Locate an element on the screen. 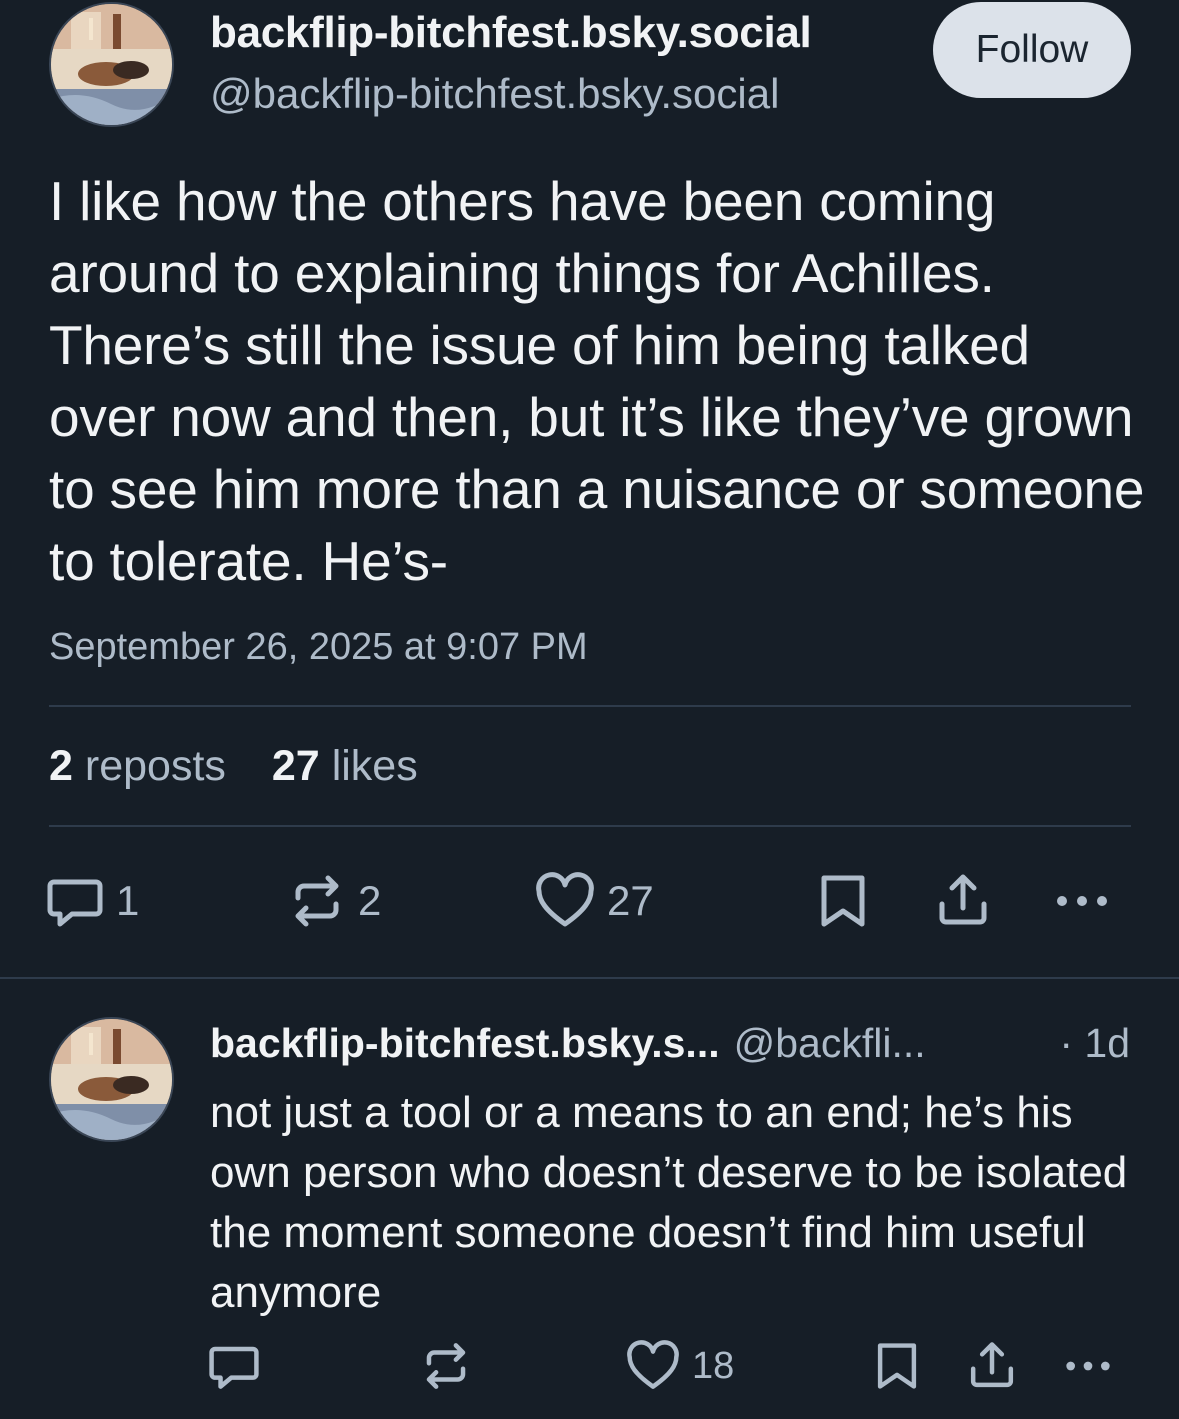 The image size is (1179, 1419). post-actions: 1 2 27 is located at coordinates (589, 901).